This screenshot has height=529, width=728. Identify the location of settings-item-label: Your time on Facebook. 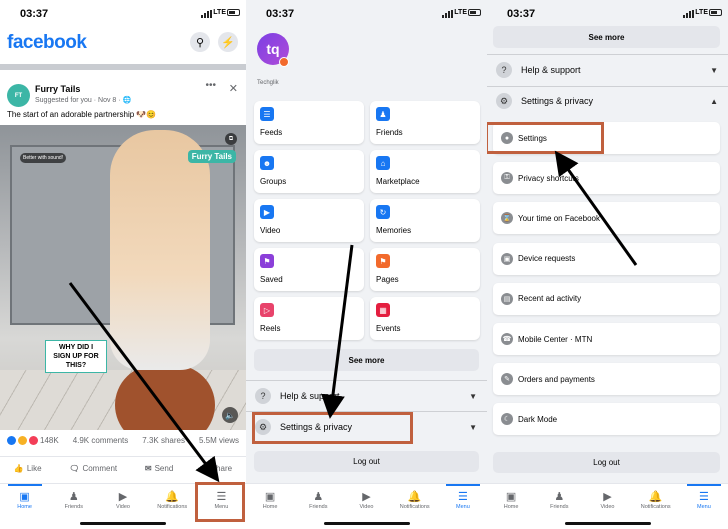
(559, 218).